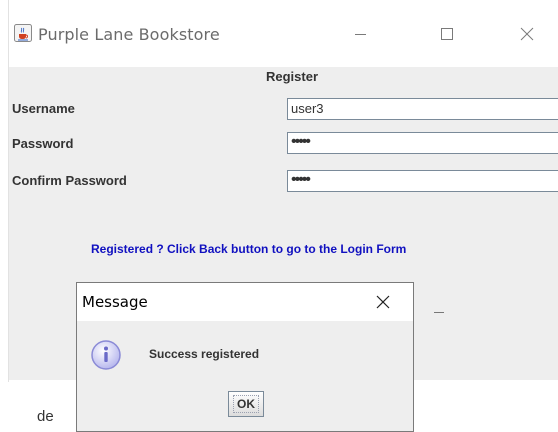  What do you see at coordinates (422, 143) in the screenshot?
I see `password-input: •••••` at bounding box center [422, 143].